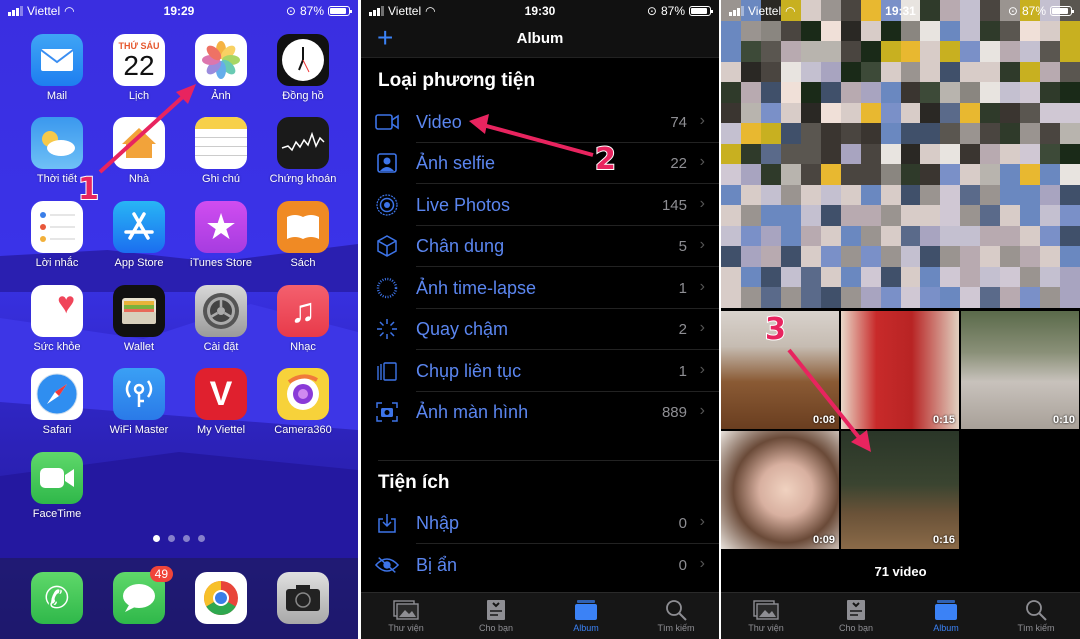 This screenshot has height=639, width=1080. I want to click on video-thumbnail: 0:15, so click(900, 370).